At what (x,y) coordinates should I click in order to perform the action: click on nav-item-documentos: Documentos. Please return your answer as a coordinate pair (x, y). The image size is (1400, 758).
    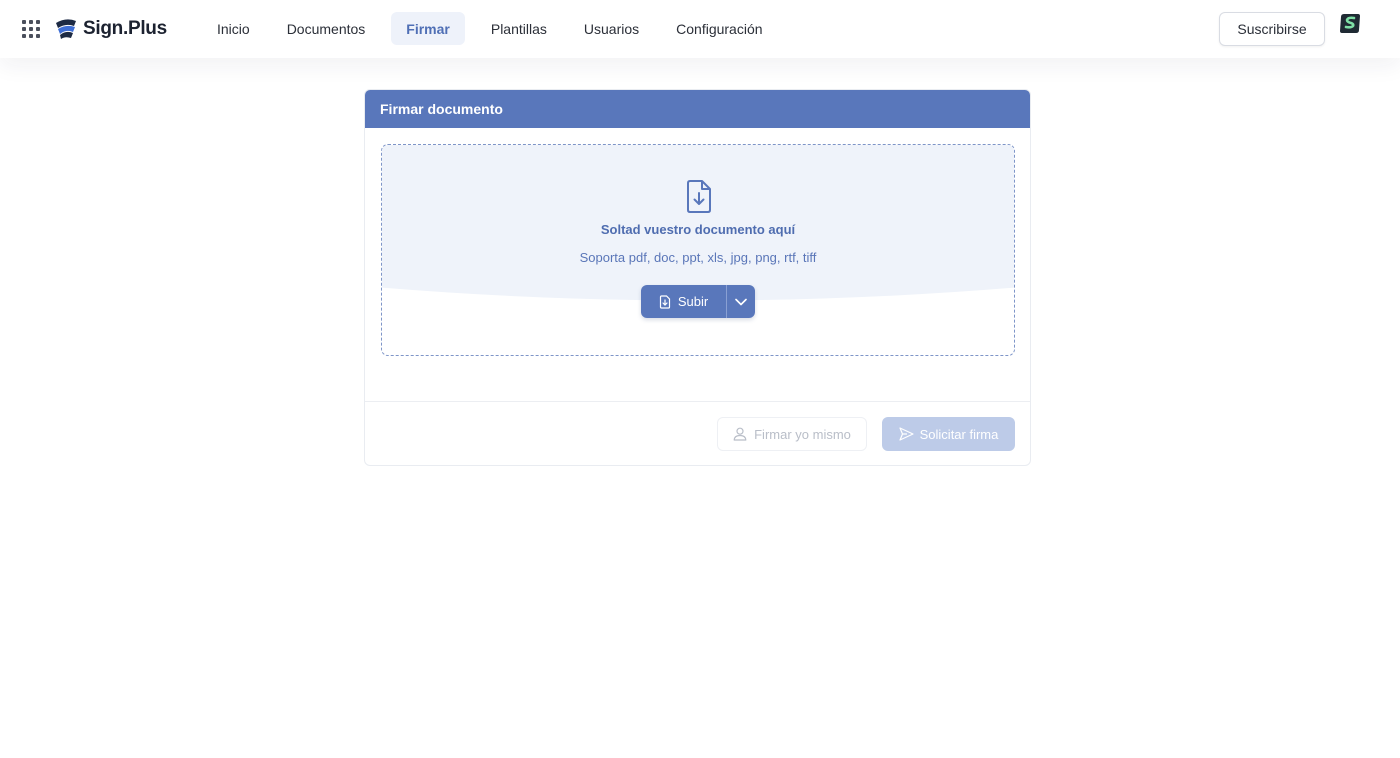
    Looking at the image, I should click on (326, 28).